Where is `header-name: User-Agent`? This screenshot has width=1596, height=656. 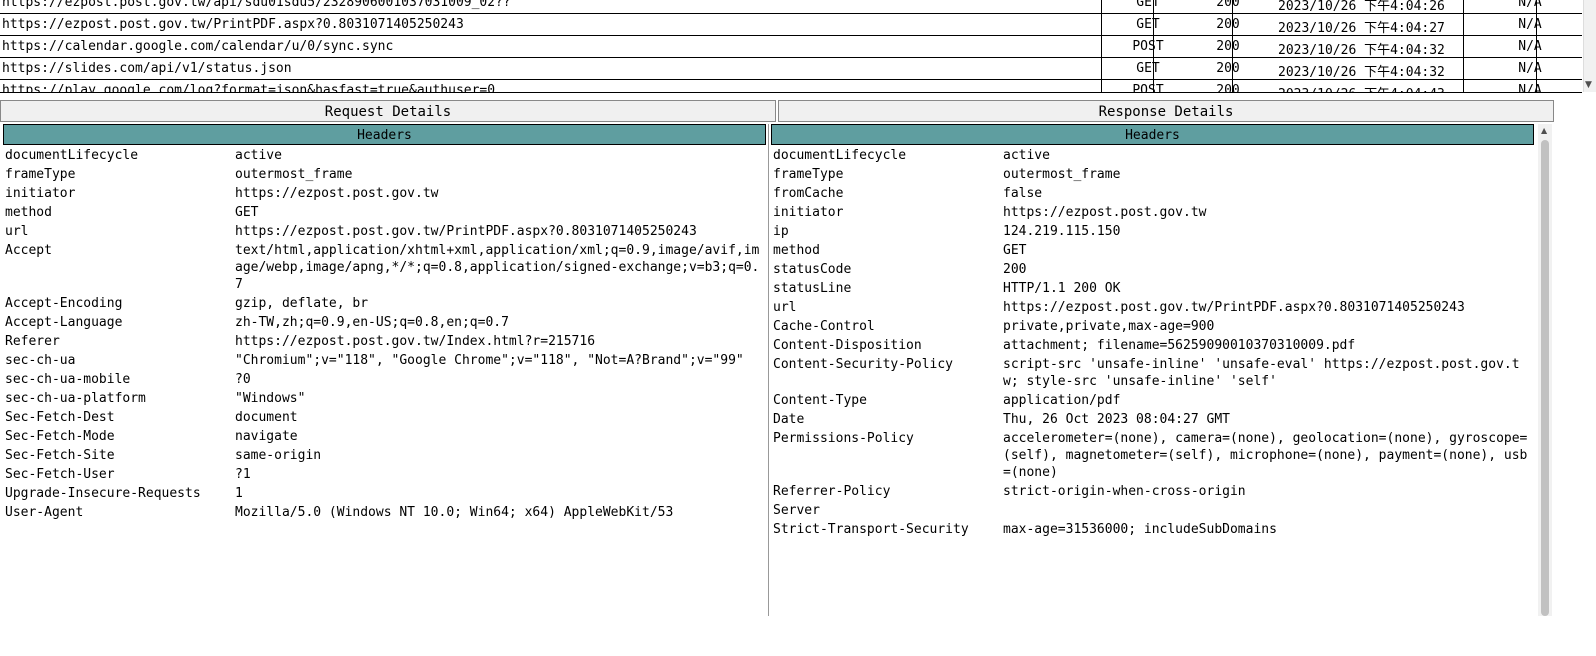
header-name: User-Agent is located at coordinates (44, 512).